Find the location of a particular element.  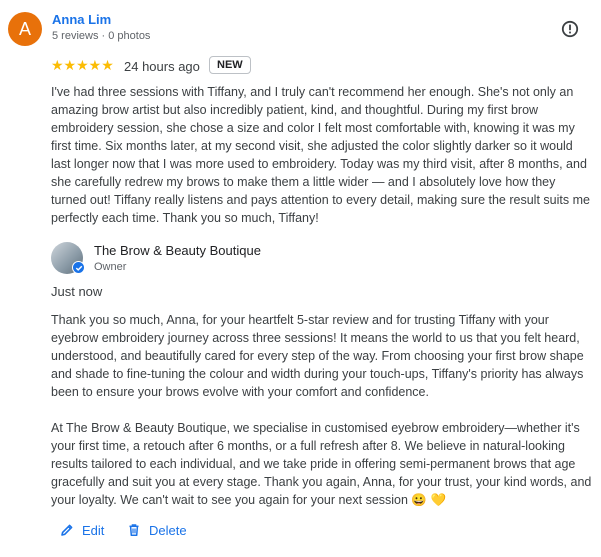

review-time: 24 hours ago is located at coordinates (162, 66).